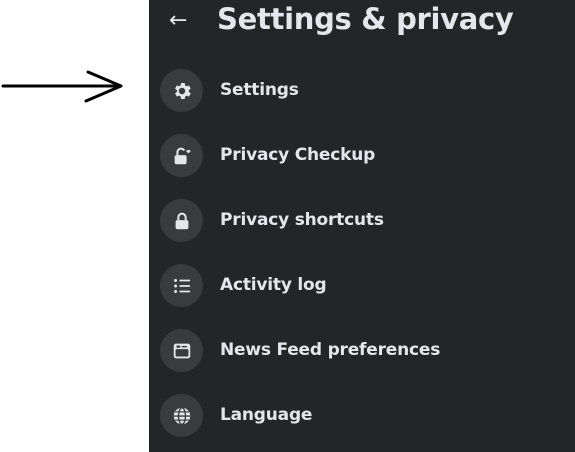 This screenshot has height=452, width=575. What do you see at coordinates (362, 90) in the screenshot?
I see `menu-item-settings: Settings` at bounding box center [362, 90].